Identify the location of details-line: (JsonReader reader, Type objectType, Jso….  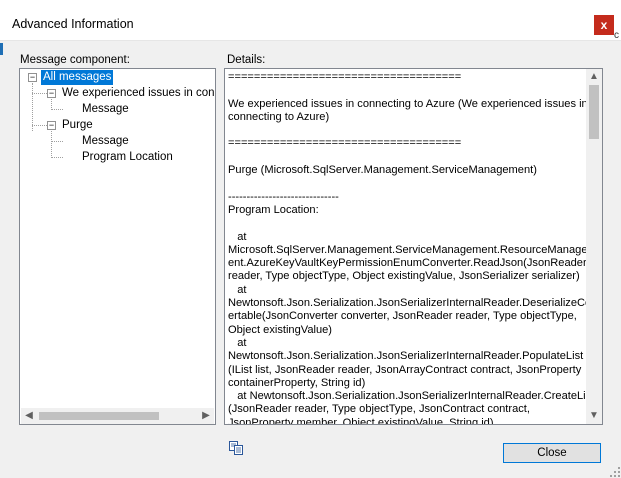
(379, 409).